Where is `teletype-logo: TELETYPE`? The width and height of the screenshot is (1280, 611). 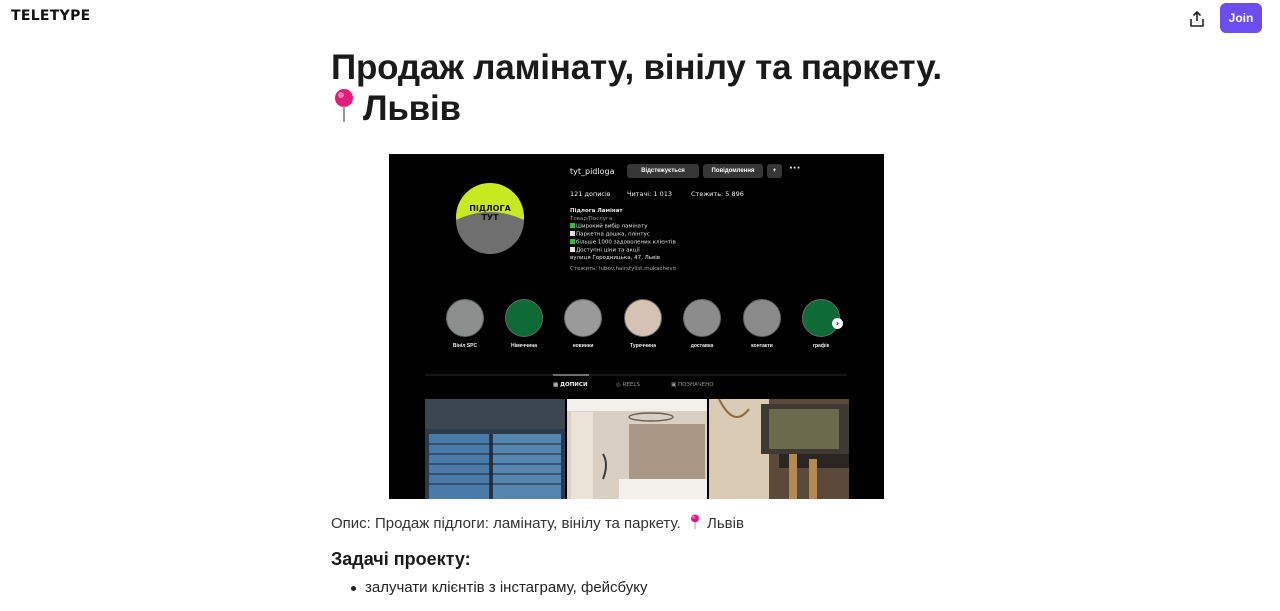 teletype-logo: TELETYPE is located at coordinates (51, 16).